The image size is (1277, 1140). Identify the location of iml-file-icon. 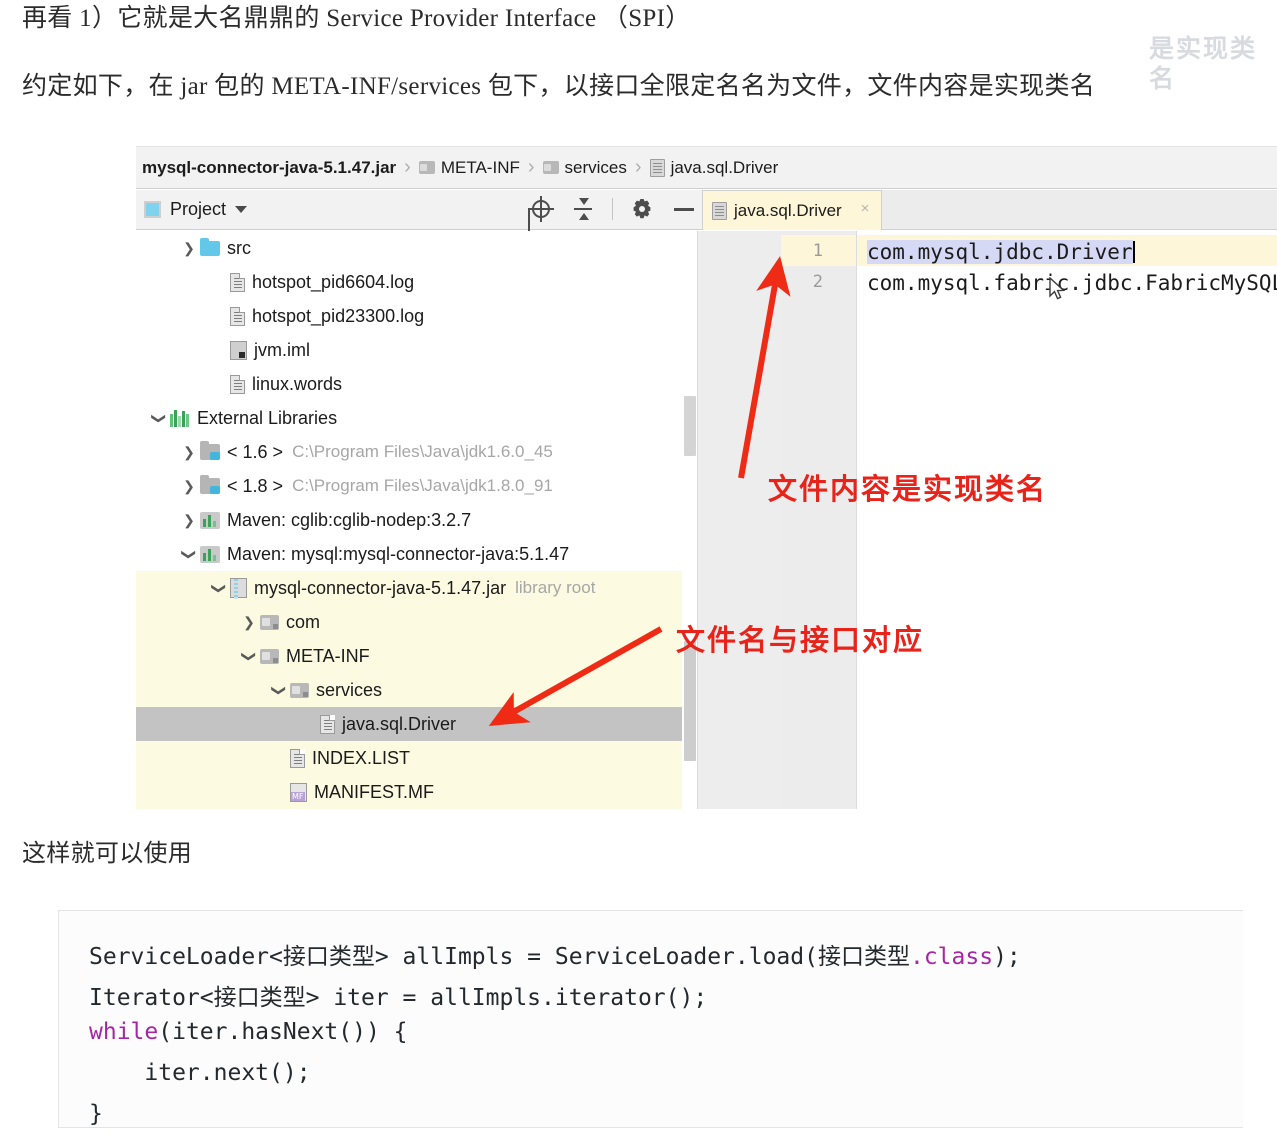
(238, 350).